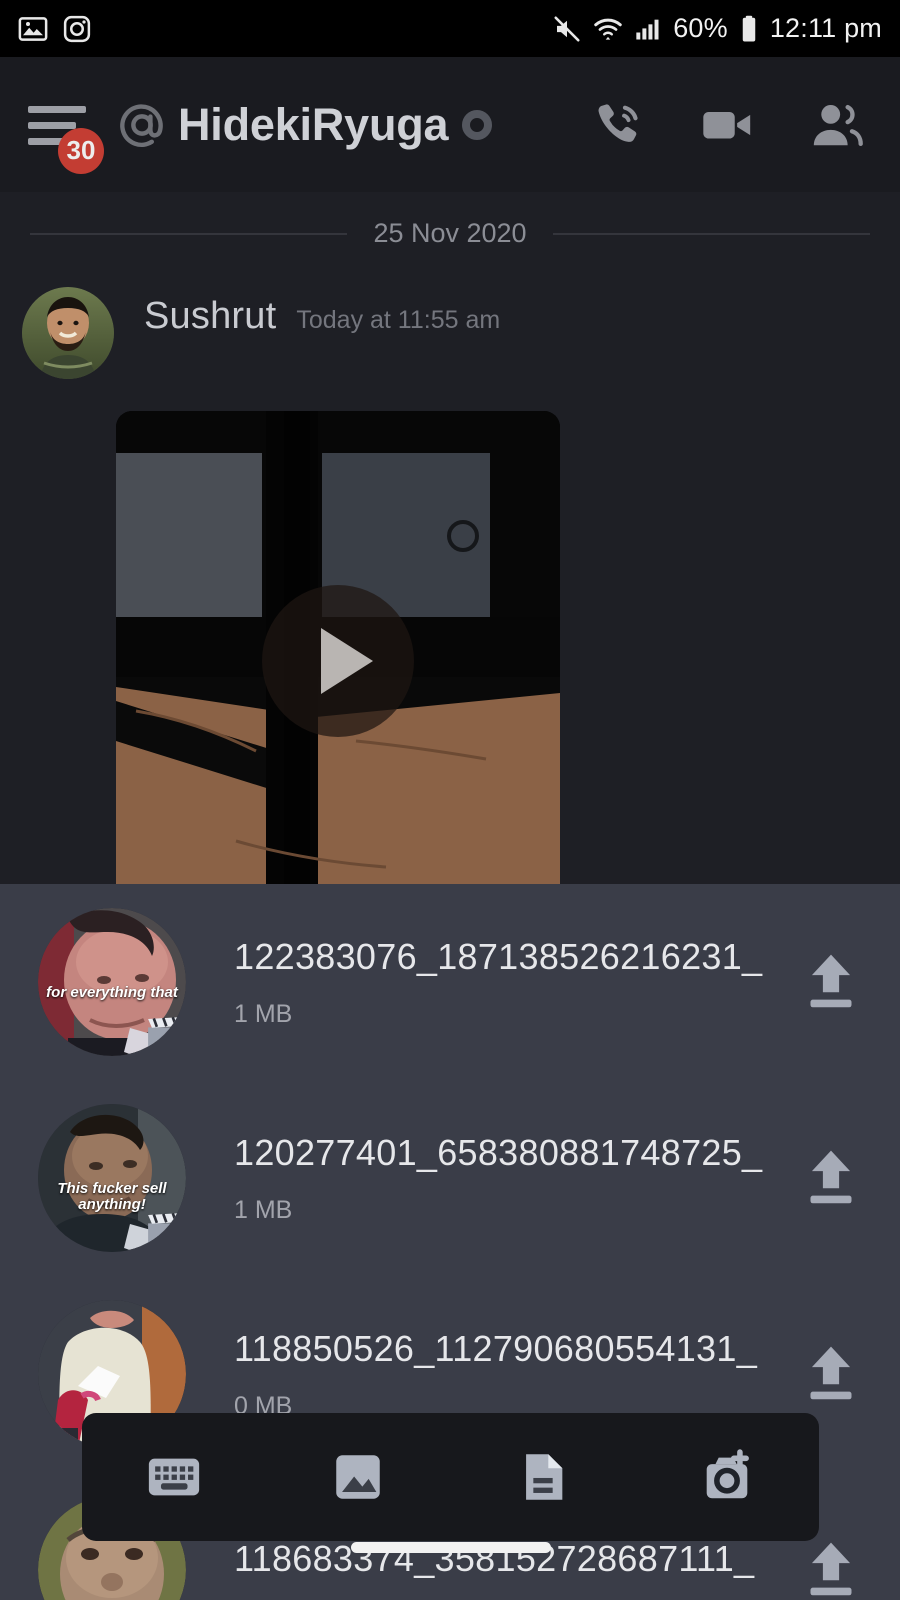 The width and height of the screenshot is (900, 1600). I want to click on photo-icon, so click(33, 28).